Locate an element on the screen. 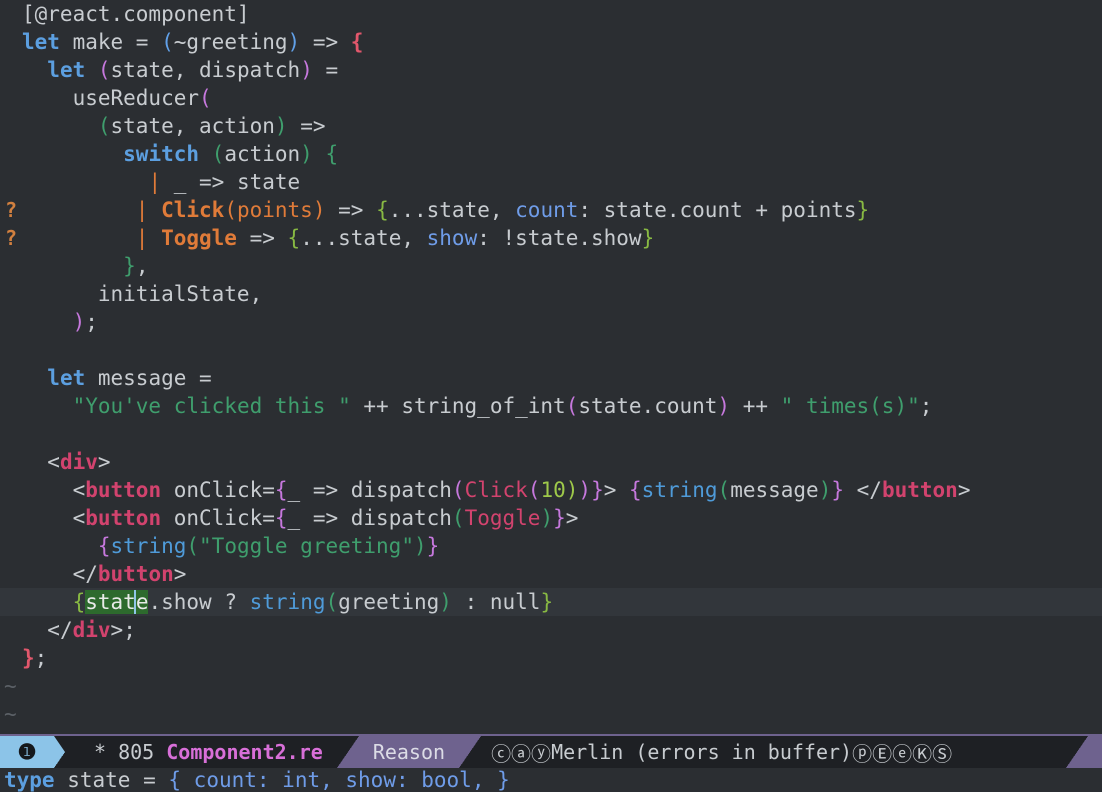 This screenshot has width=1102, height=792. code-line: let make = (~greeting) => { is located at coordinates (551, 42).